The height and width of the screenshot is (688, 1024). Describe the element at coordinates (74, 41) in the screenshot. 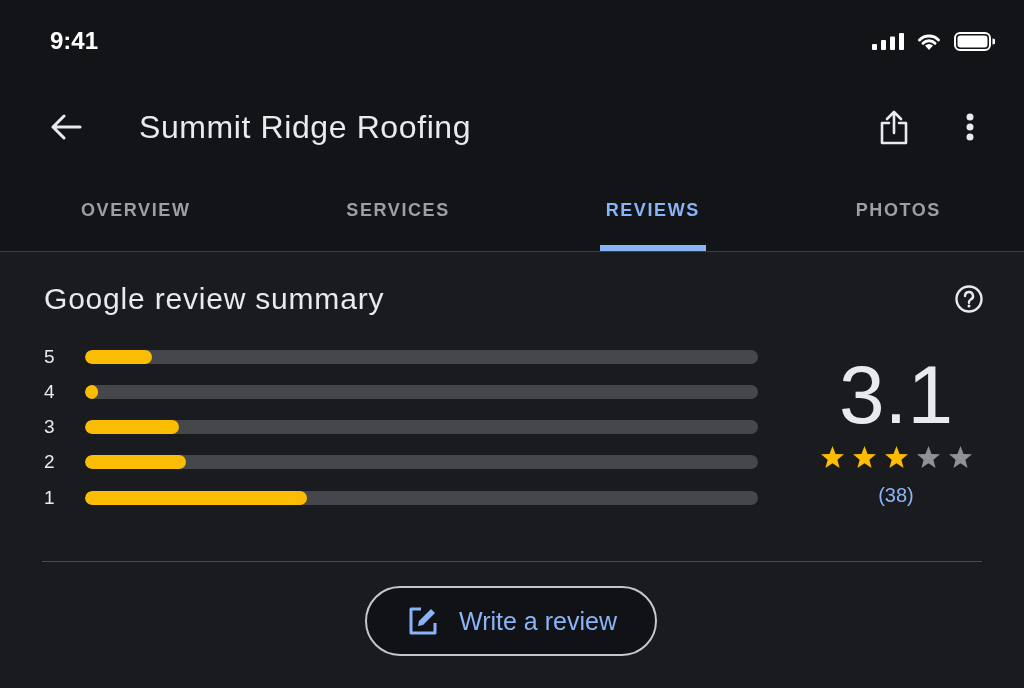

I see `status-time: 9:41` at that location.